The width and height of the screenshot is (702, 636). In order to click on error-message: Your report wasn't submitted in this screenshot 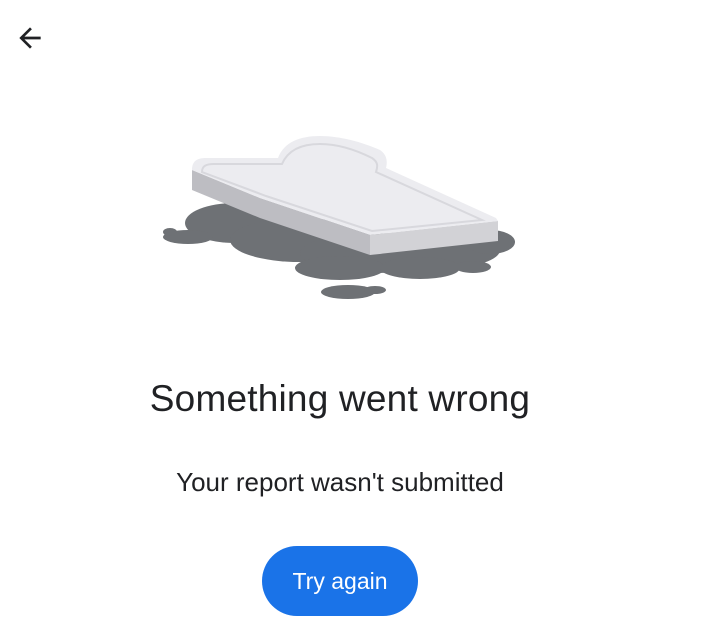, I will do `click(340, 482)`.